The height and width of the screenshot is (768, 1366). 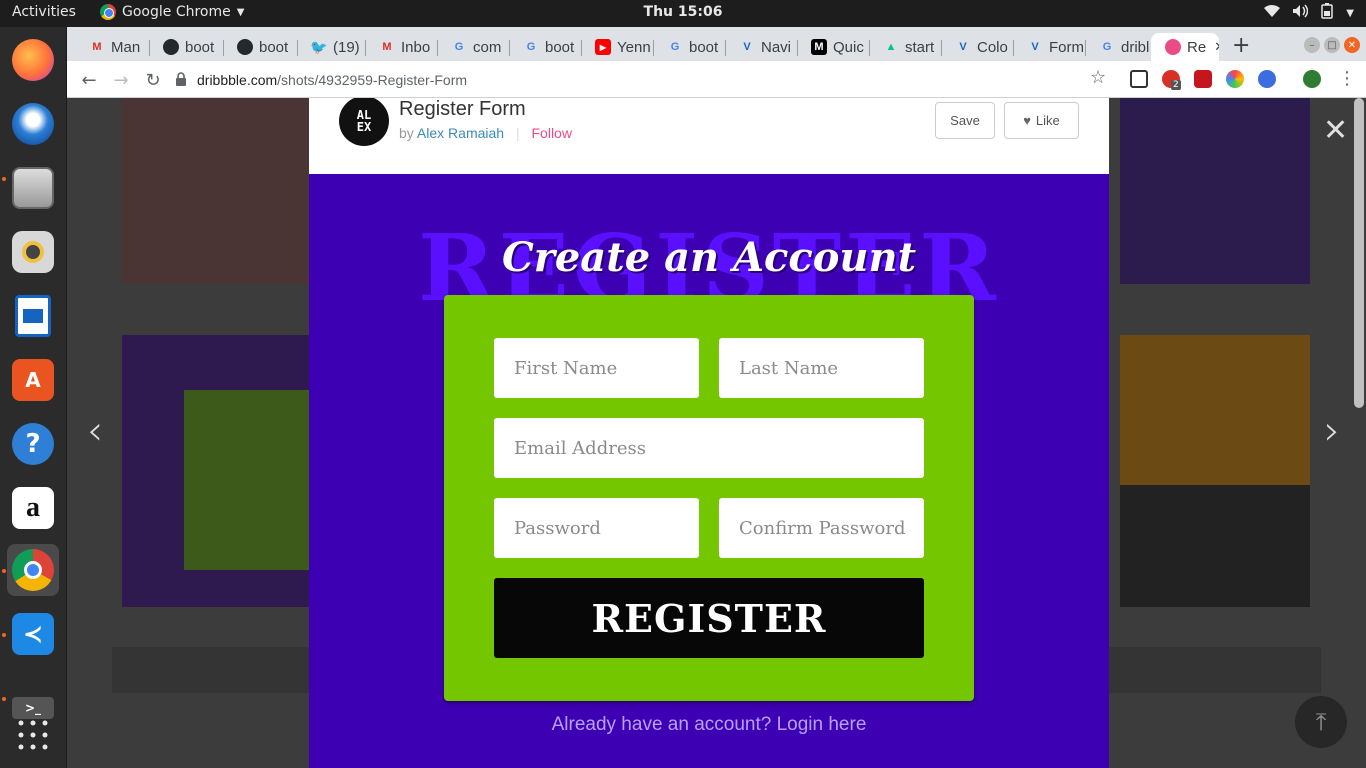 I want to click on show-apps-button, so click(x=33, y=735).